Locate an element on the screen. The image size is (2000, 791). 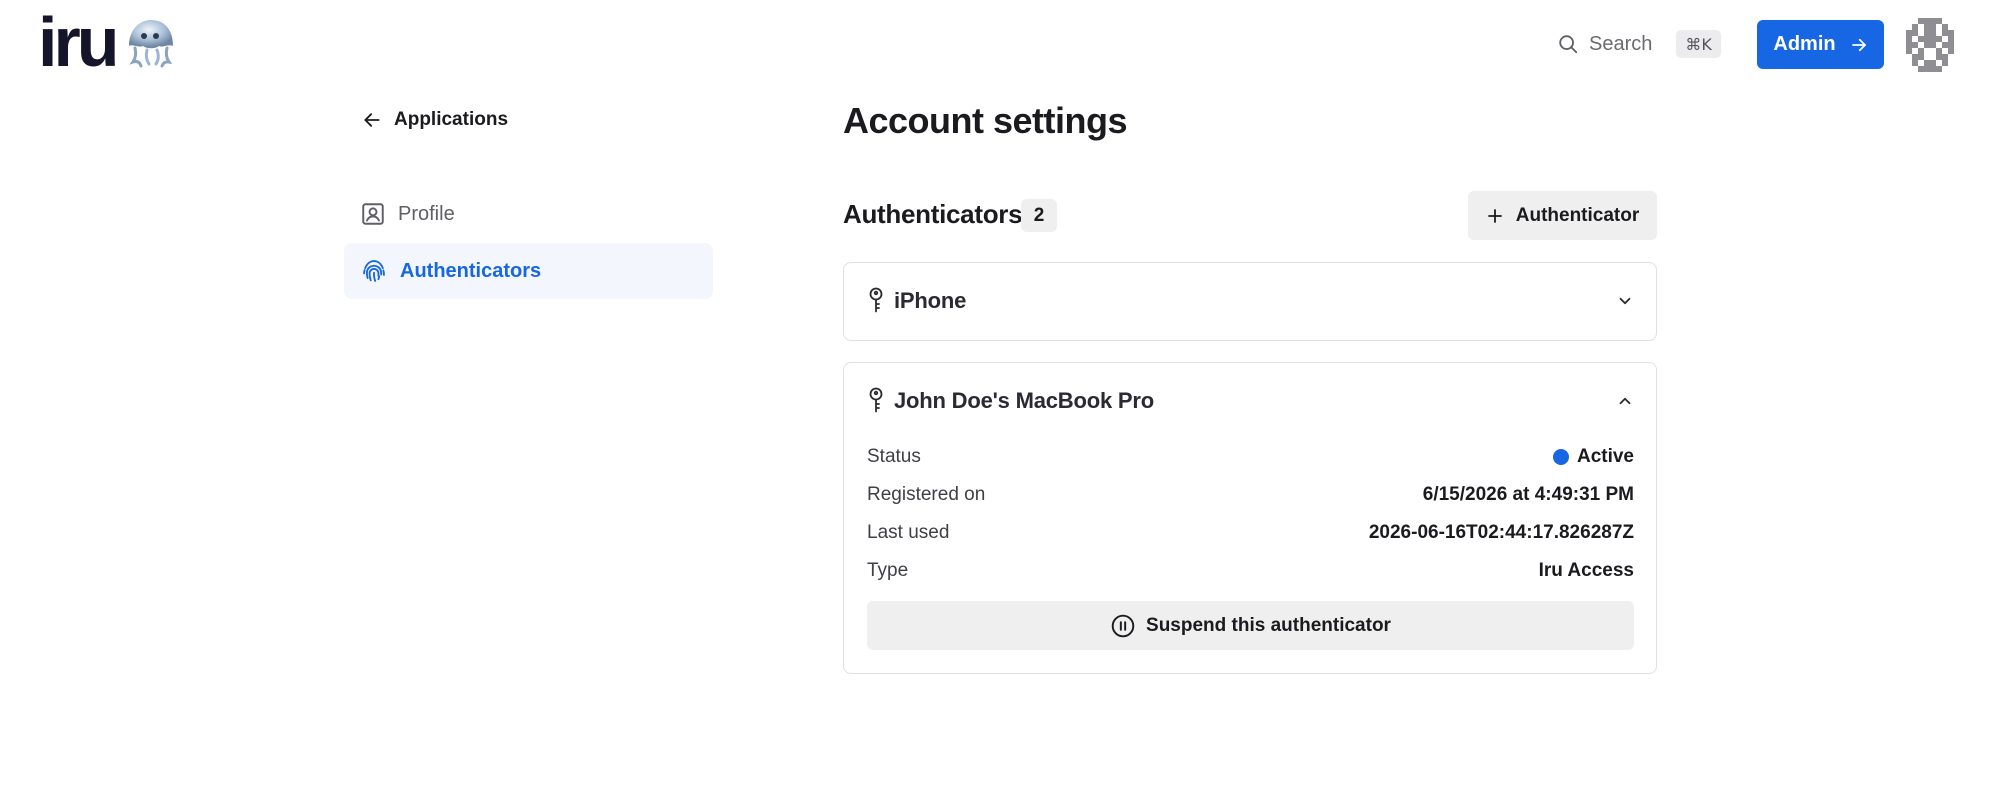
detail-value: Iru Access is located at coordinates (1586, 570).